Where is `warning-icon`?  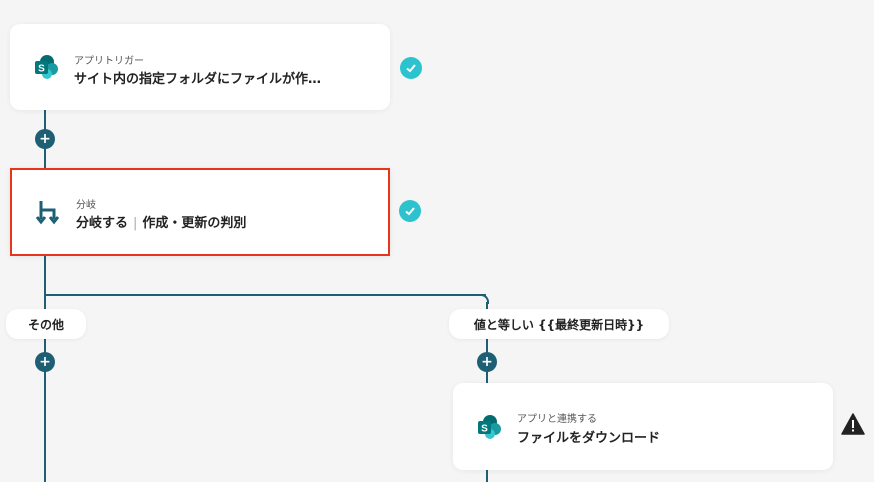 warning-icon is located at coordinates (853, 424).